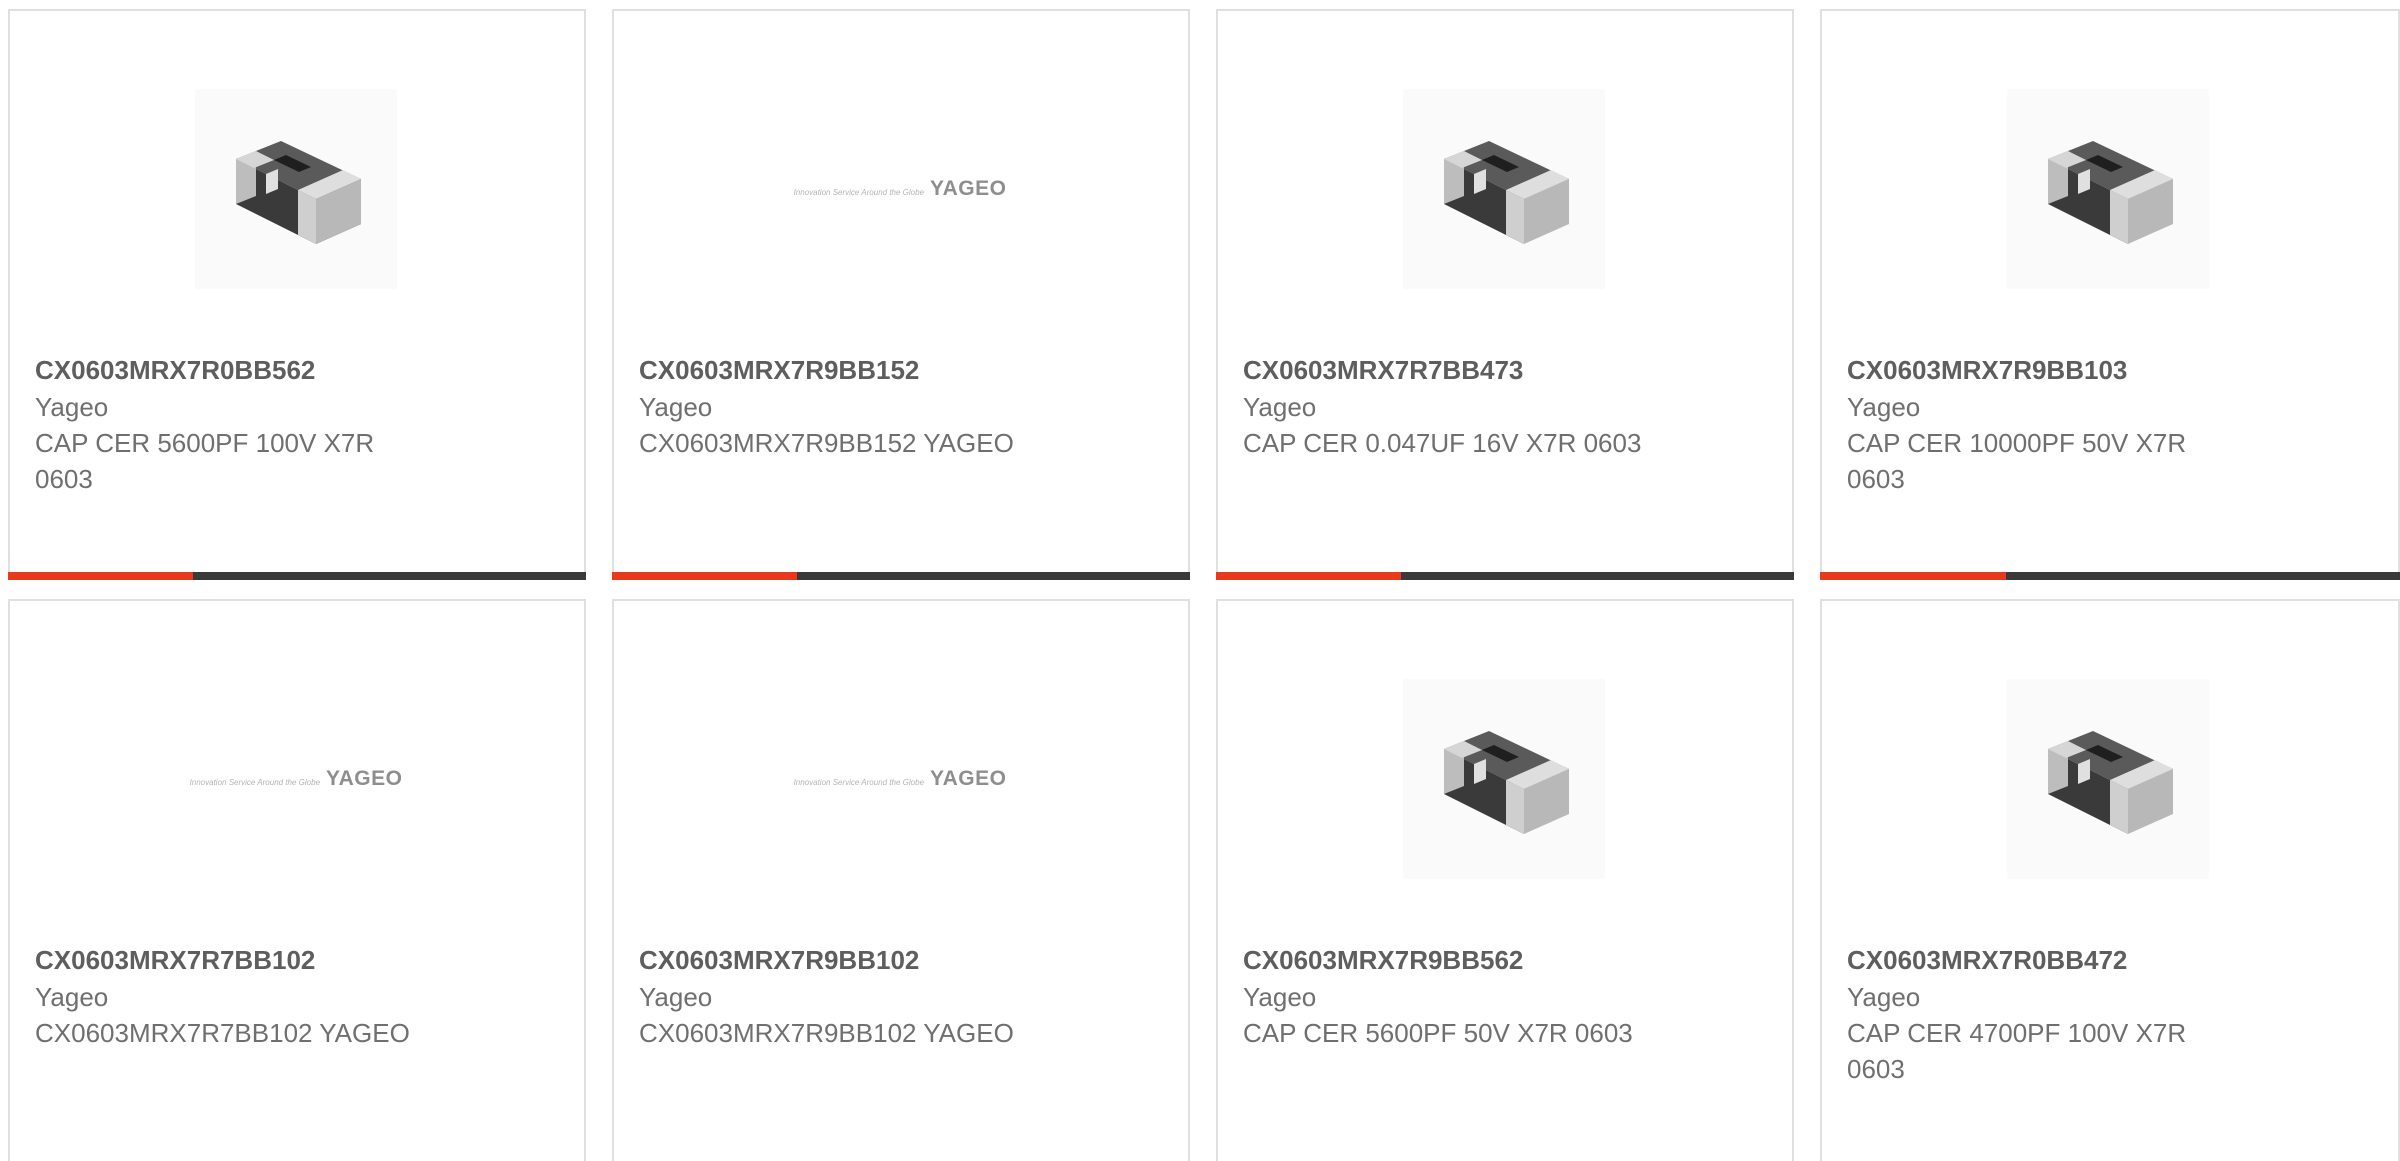  What do you see at coordinates (305, 370) in the screenshot?
I see `part-number: CX0603MRX7R0BB562` at bounding box center [305, 370].